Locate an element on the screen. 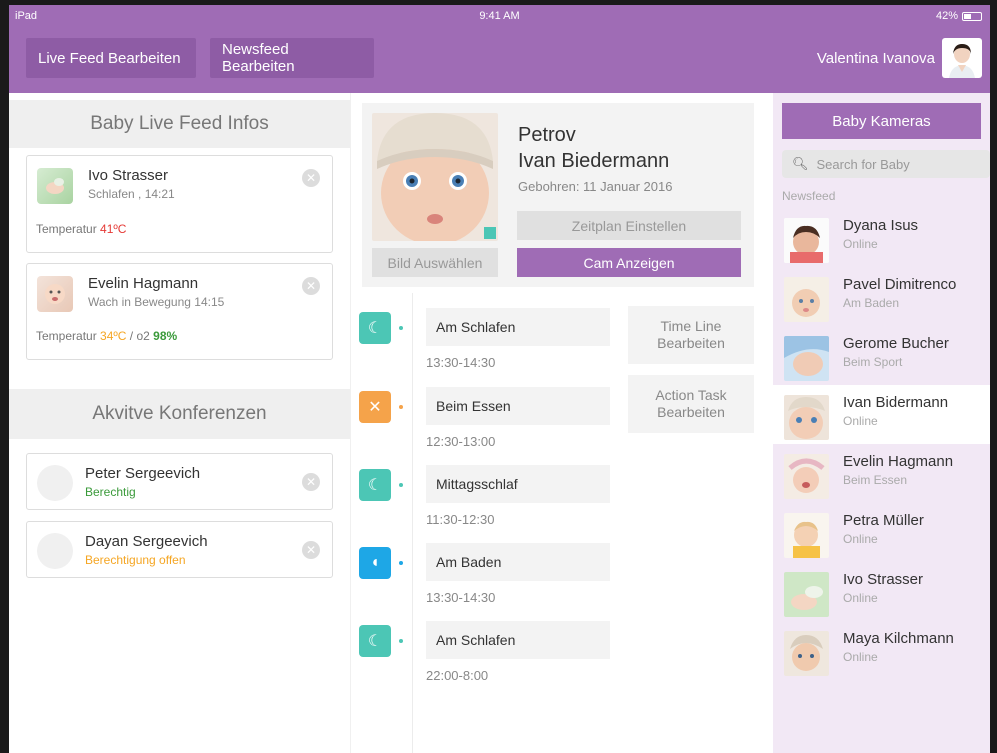  o2-label: / o2 is located at coordinates (140, 336).